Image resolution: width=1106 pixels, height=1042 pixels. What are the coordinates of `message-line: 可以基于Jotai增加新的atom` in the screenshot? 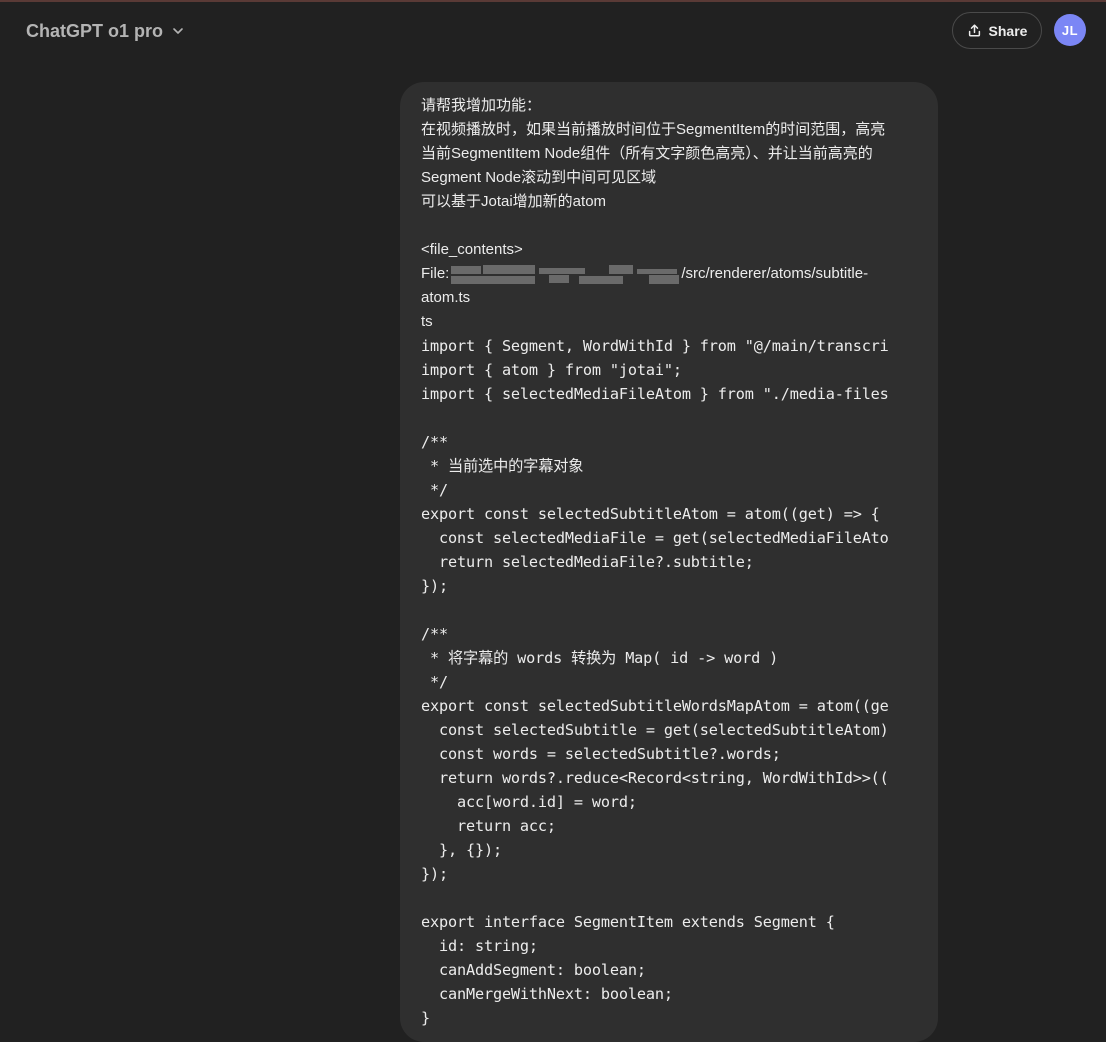 It's located at (514, 201).